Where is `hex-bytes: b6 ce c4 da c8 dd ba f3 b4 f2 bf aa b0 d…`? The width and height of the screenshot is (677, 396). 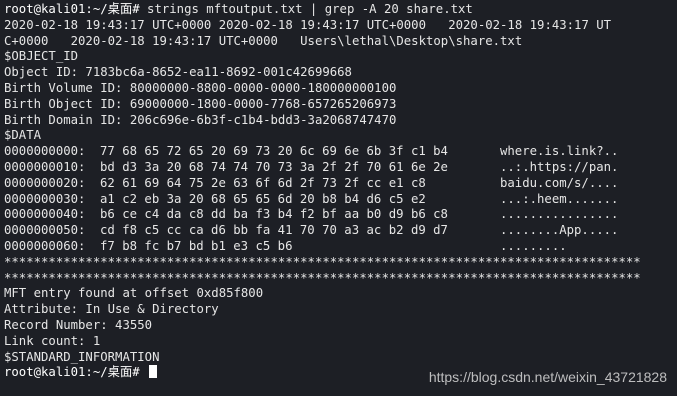 hex-bytes: b6 ce c4 da c8 dd ba f3 b4 f2 bf aa b0 d… is located at coordinates (274, 214).